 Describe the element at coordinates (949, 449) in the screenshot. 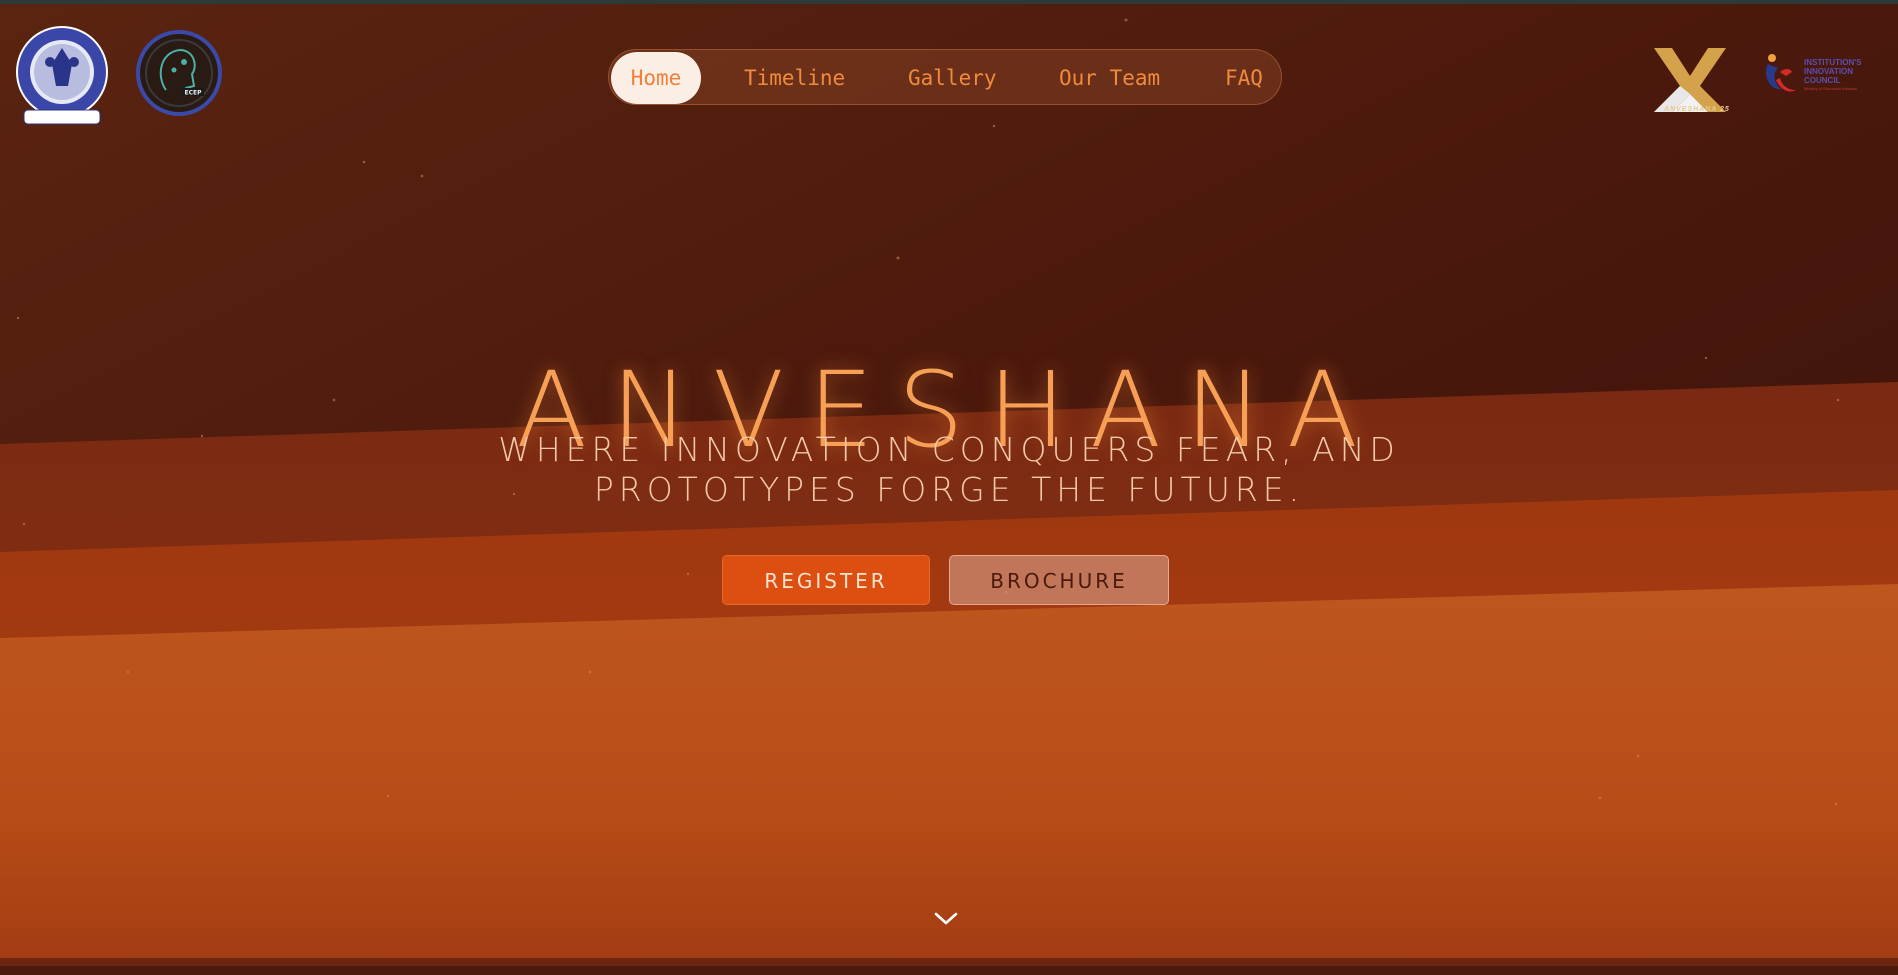

I see `hero-subtitle-line1: Where innovation conquers fear, and` at that location.